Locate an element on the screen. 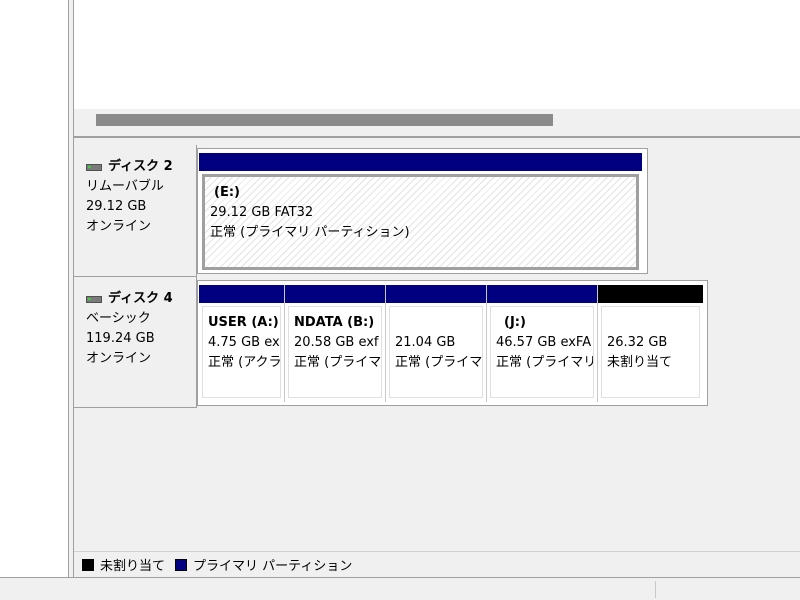  disk-4-label: ディスク 4 ベーシック 119.24 GB オンライン is located at coordinates (135, 342).